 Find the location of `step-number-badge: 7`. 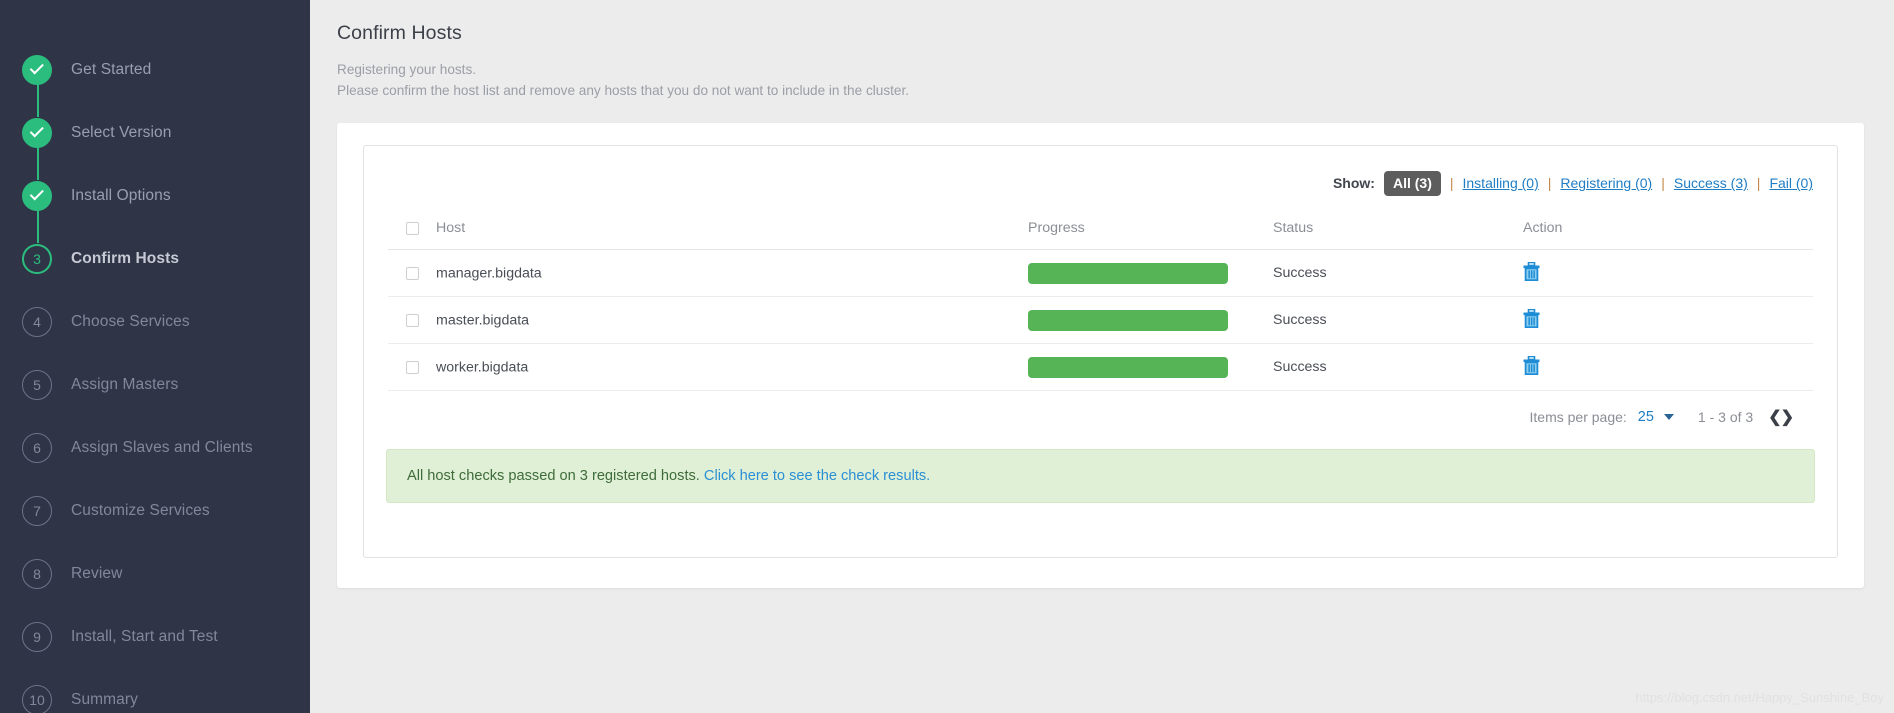

step-number-badge: 7 is located at coordinates (37, 510).